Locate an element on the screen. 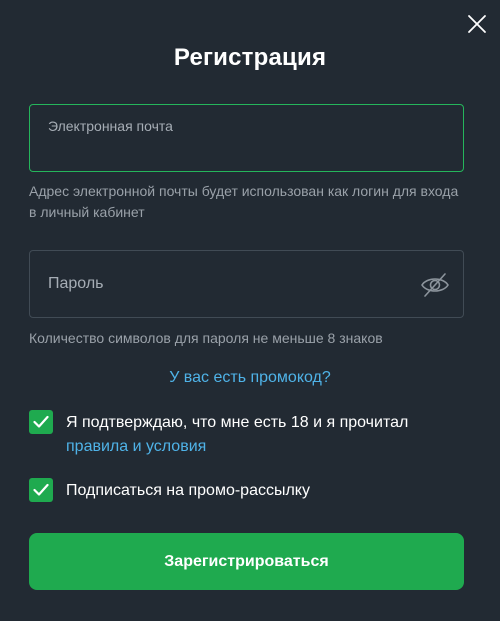 The height and width of the screenshot is (621, 500). register-button: Зарегистрироваться is located at coordinates (246, 561).